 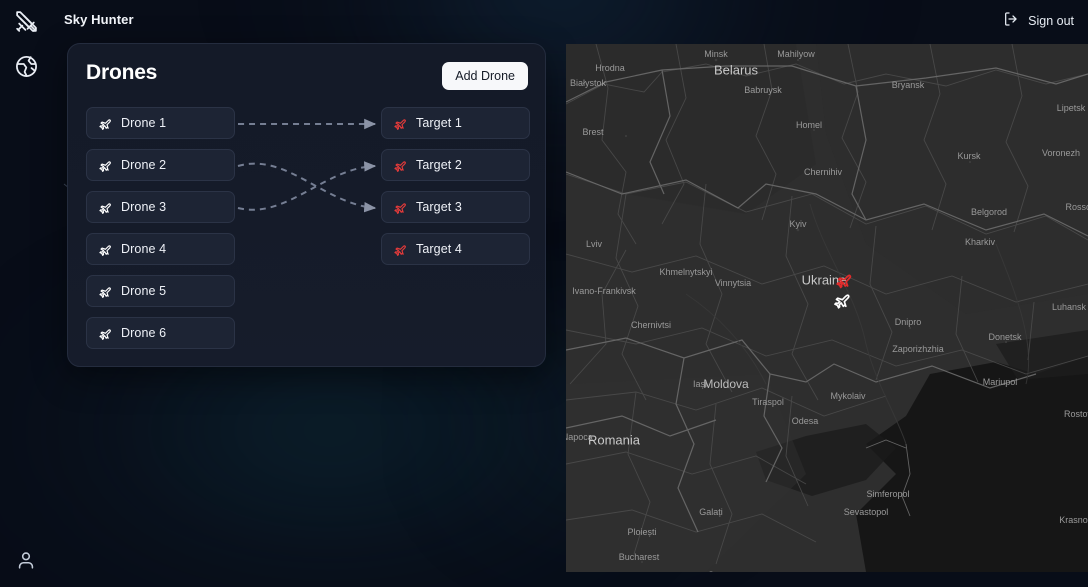 What do you see at coordinates (439, 249) in the screenshot?
I see `target-label: Target 4` at bounding box center [439, 249].